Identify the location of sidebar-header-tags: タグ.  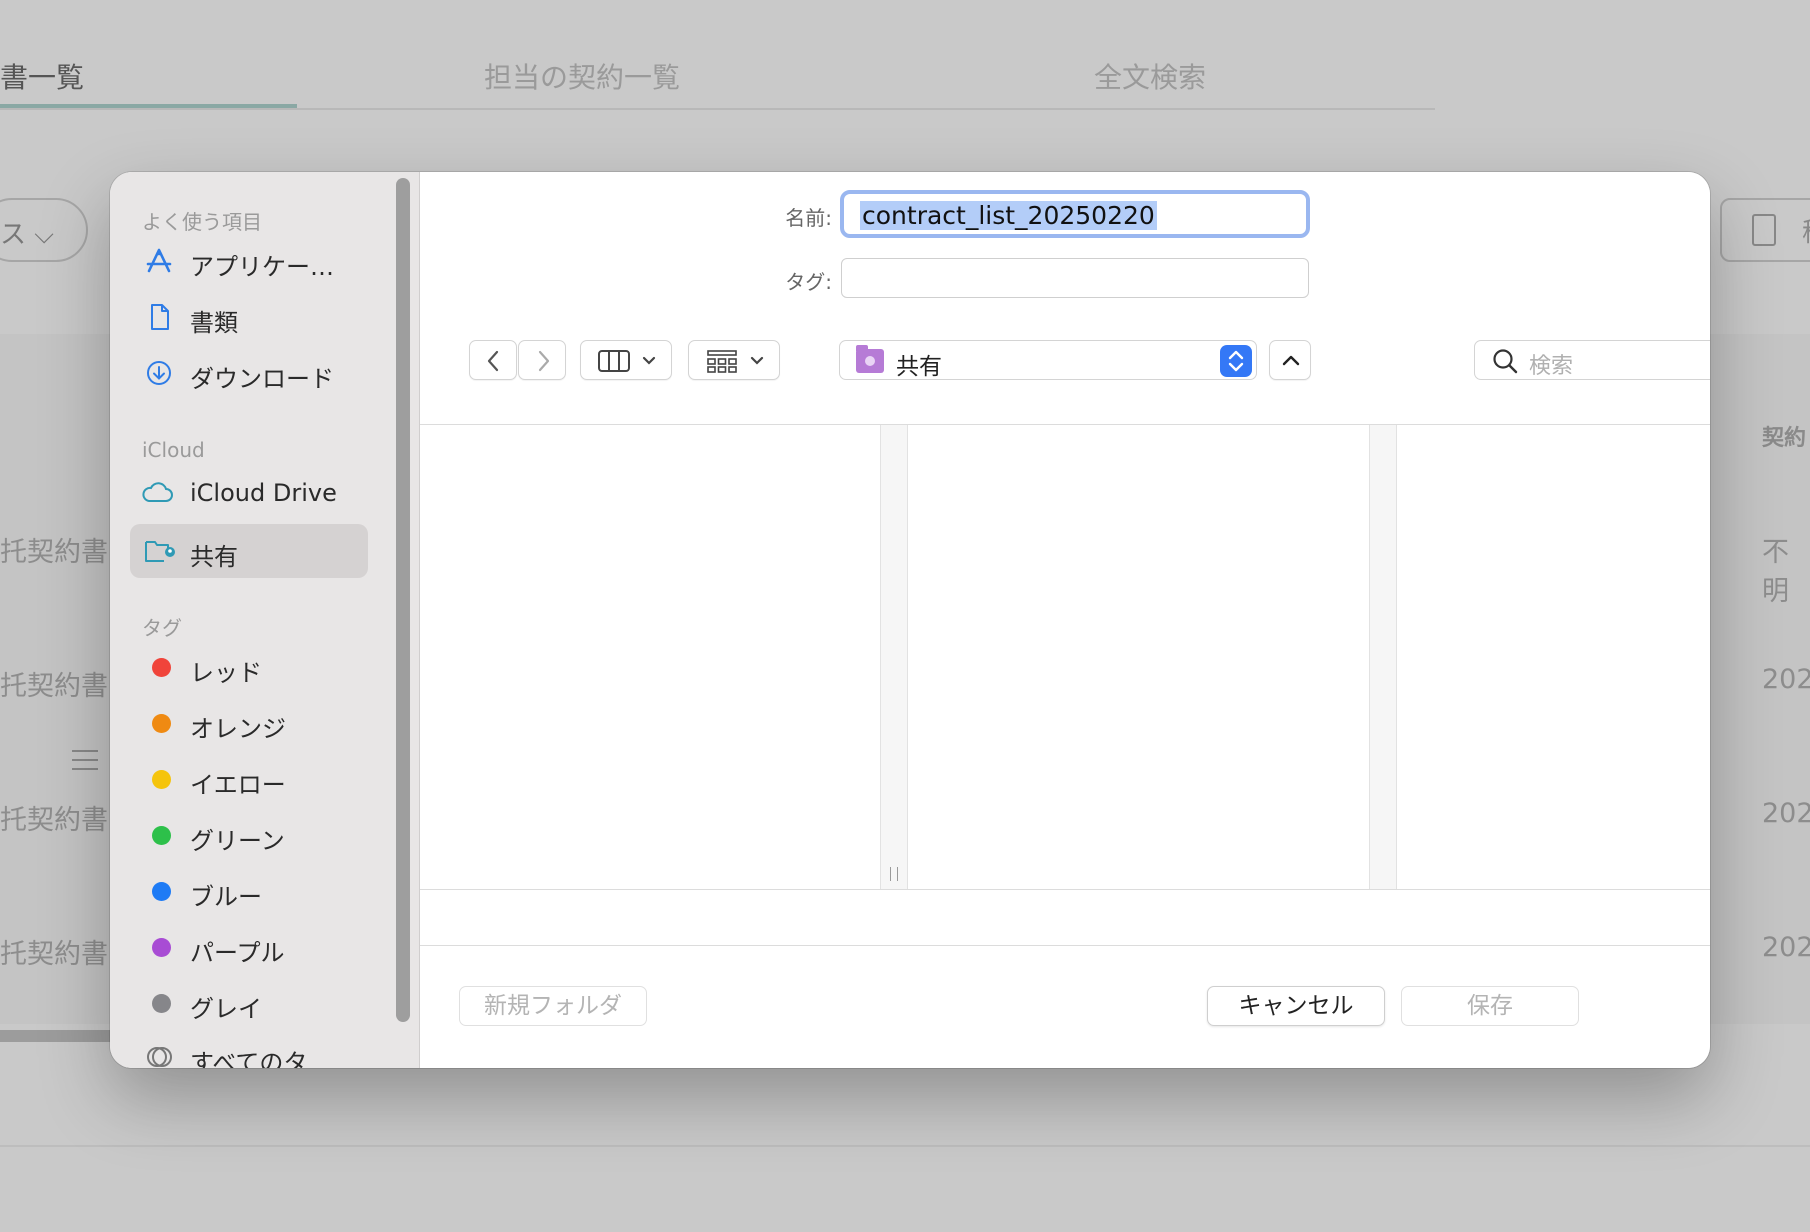
(162, 628).